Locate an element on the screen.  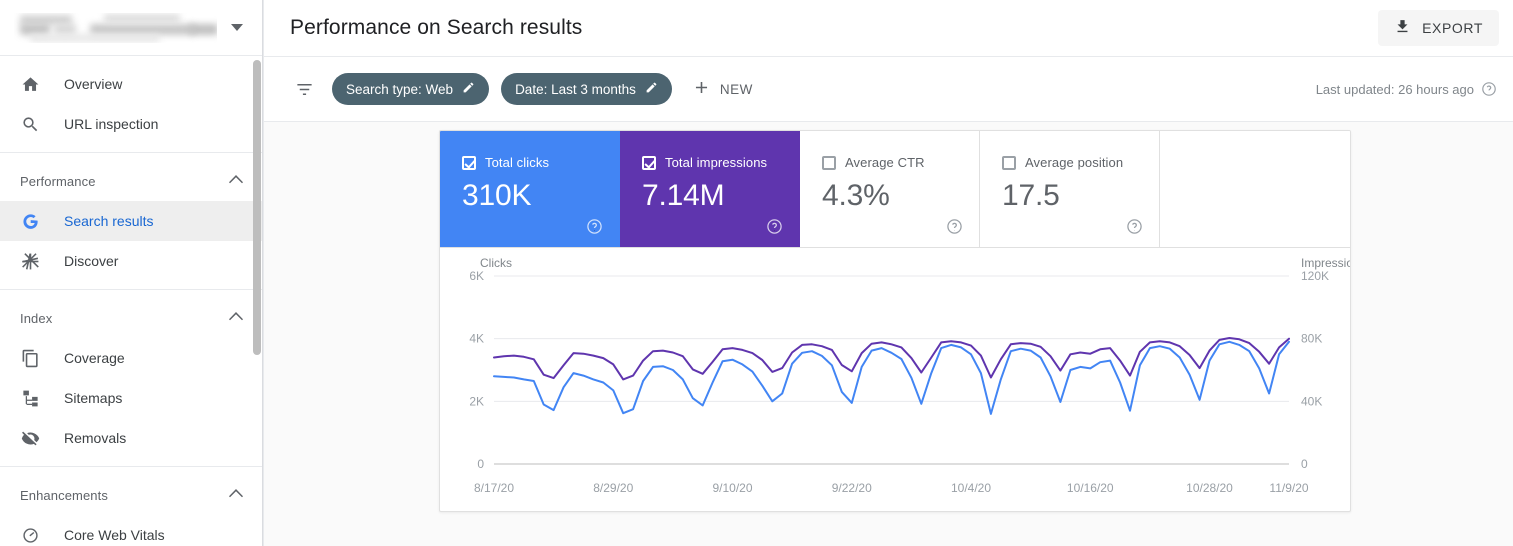
filter-chip-date: Date: Last 3 months is located at coordinates (586, 89).